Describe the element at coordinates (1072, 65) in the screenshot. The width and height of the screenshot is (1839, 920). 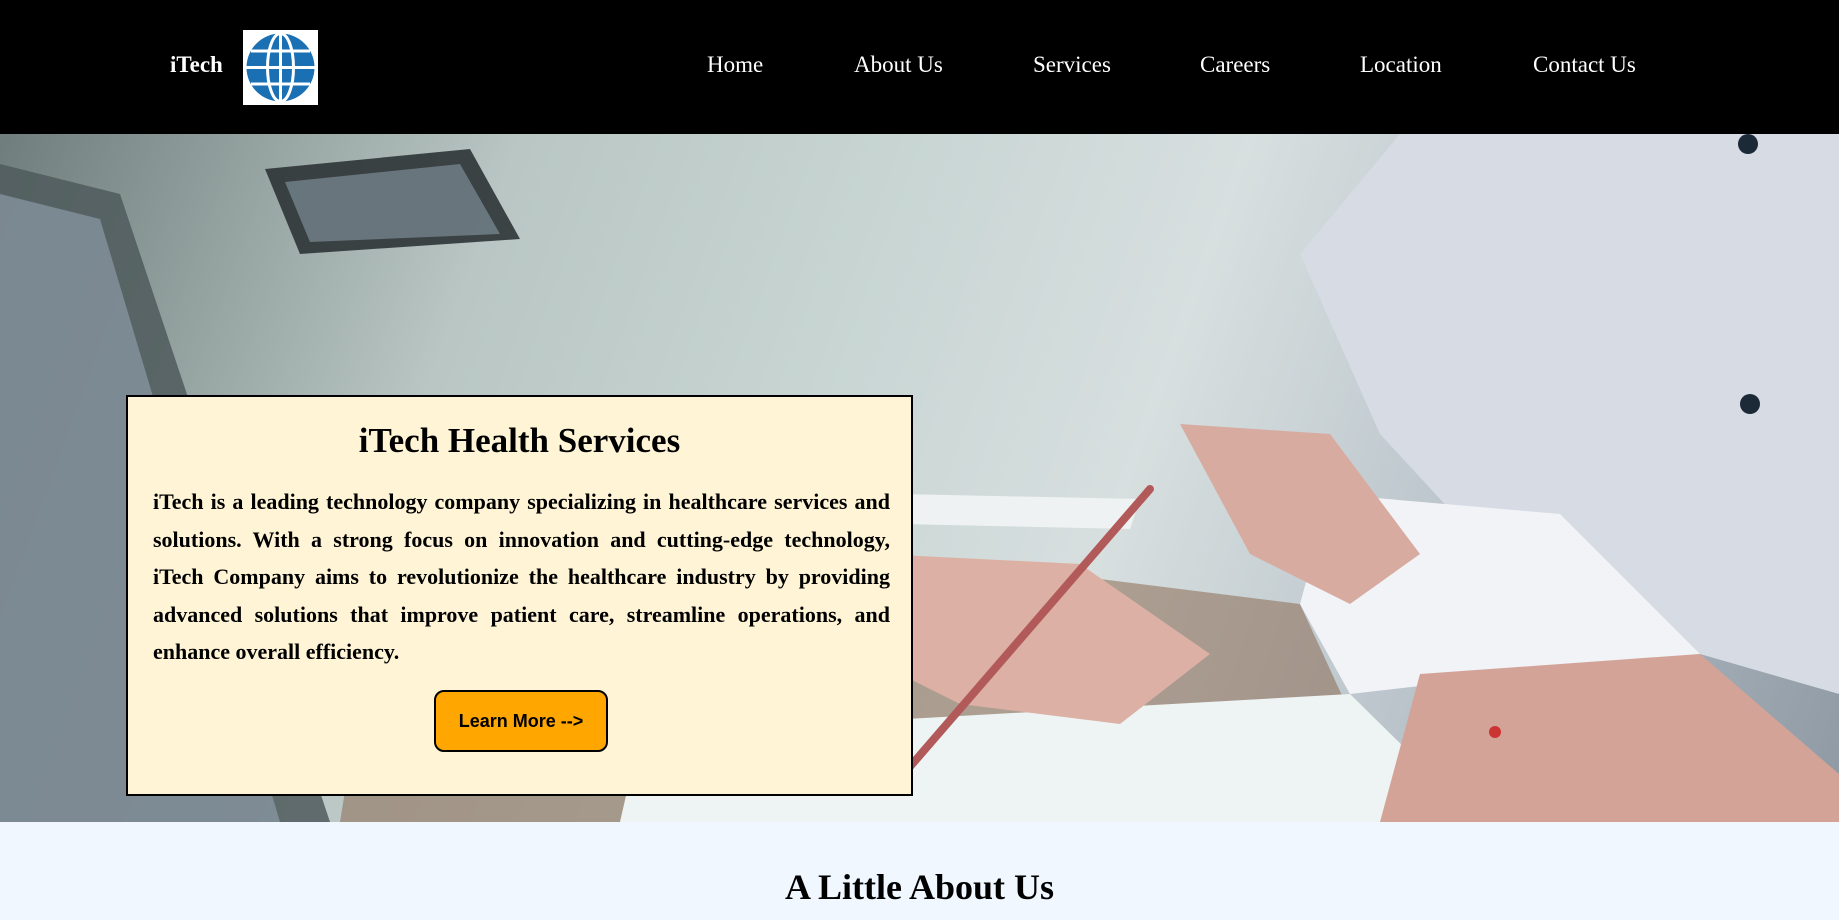
I see `nav-services: Services` at that location.